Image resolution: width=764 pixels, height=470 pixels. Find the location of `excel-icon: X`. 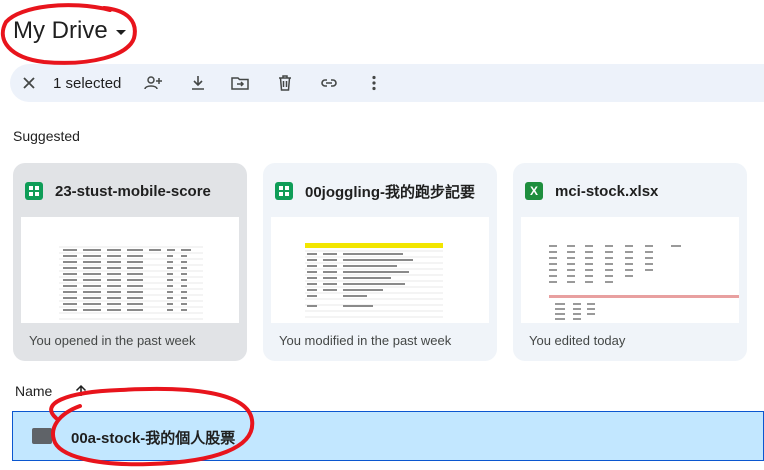

excel-icon: X is located at coordinates (534, 191).